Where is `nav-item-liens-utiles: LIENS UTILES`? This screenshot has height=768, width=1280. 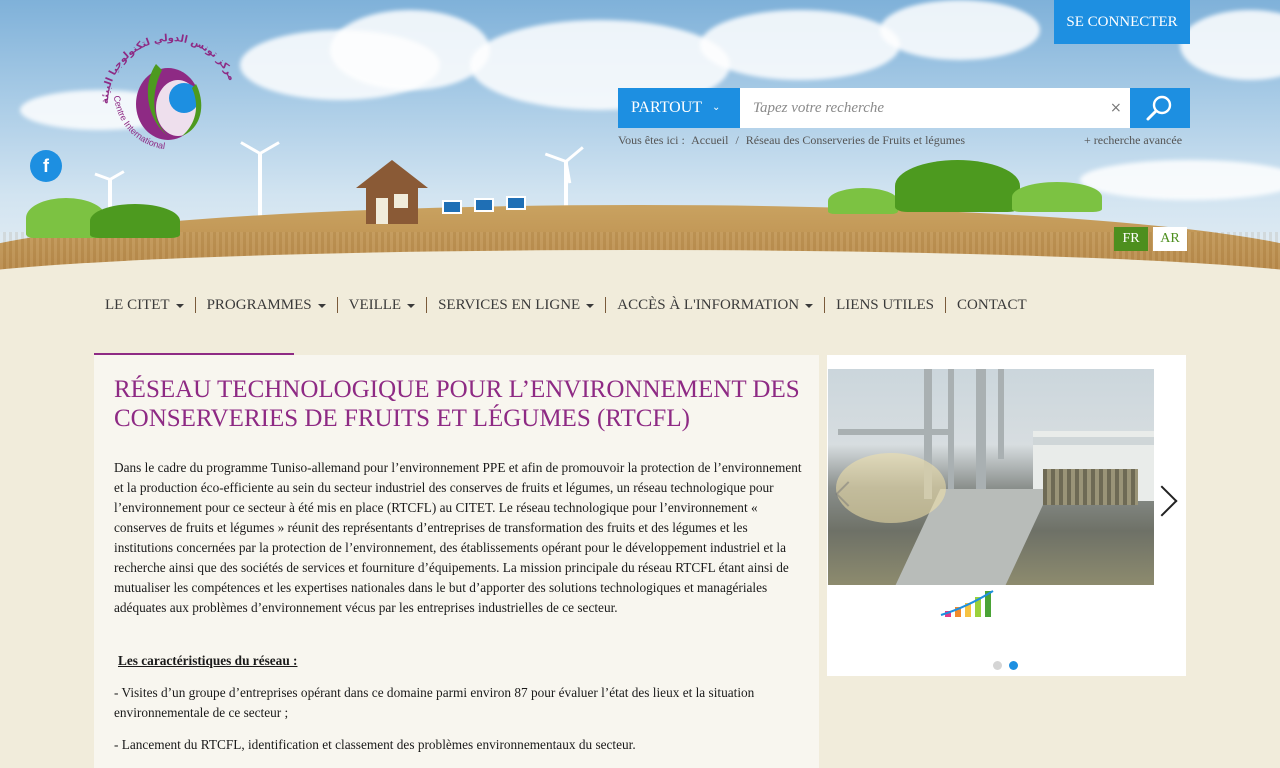 nav-item-liens-utiles: LIENS UTILES is located at coordinates (886, 305).